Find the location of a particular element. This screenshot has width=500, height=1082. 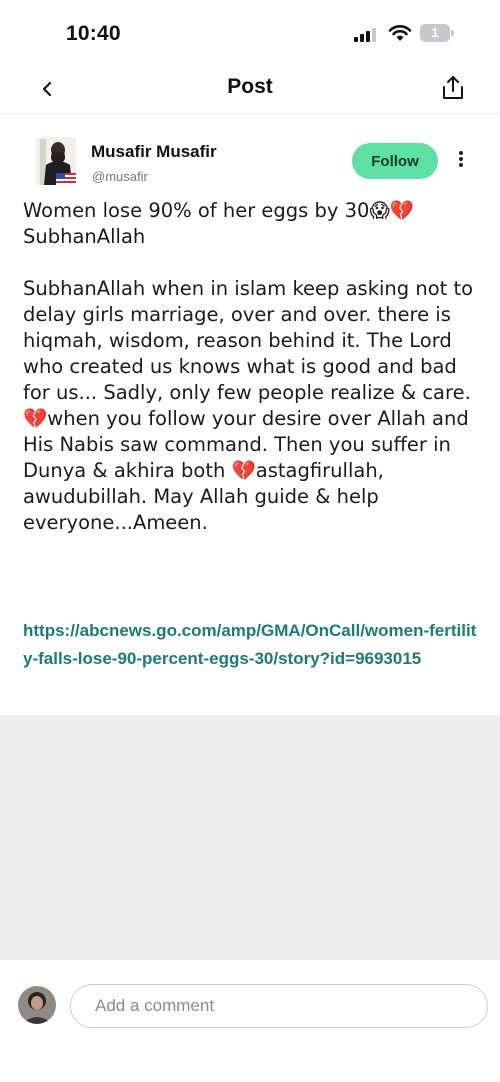

status-time: 10:40 is located at coordinates (93, 33).